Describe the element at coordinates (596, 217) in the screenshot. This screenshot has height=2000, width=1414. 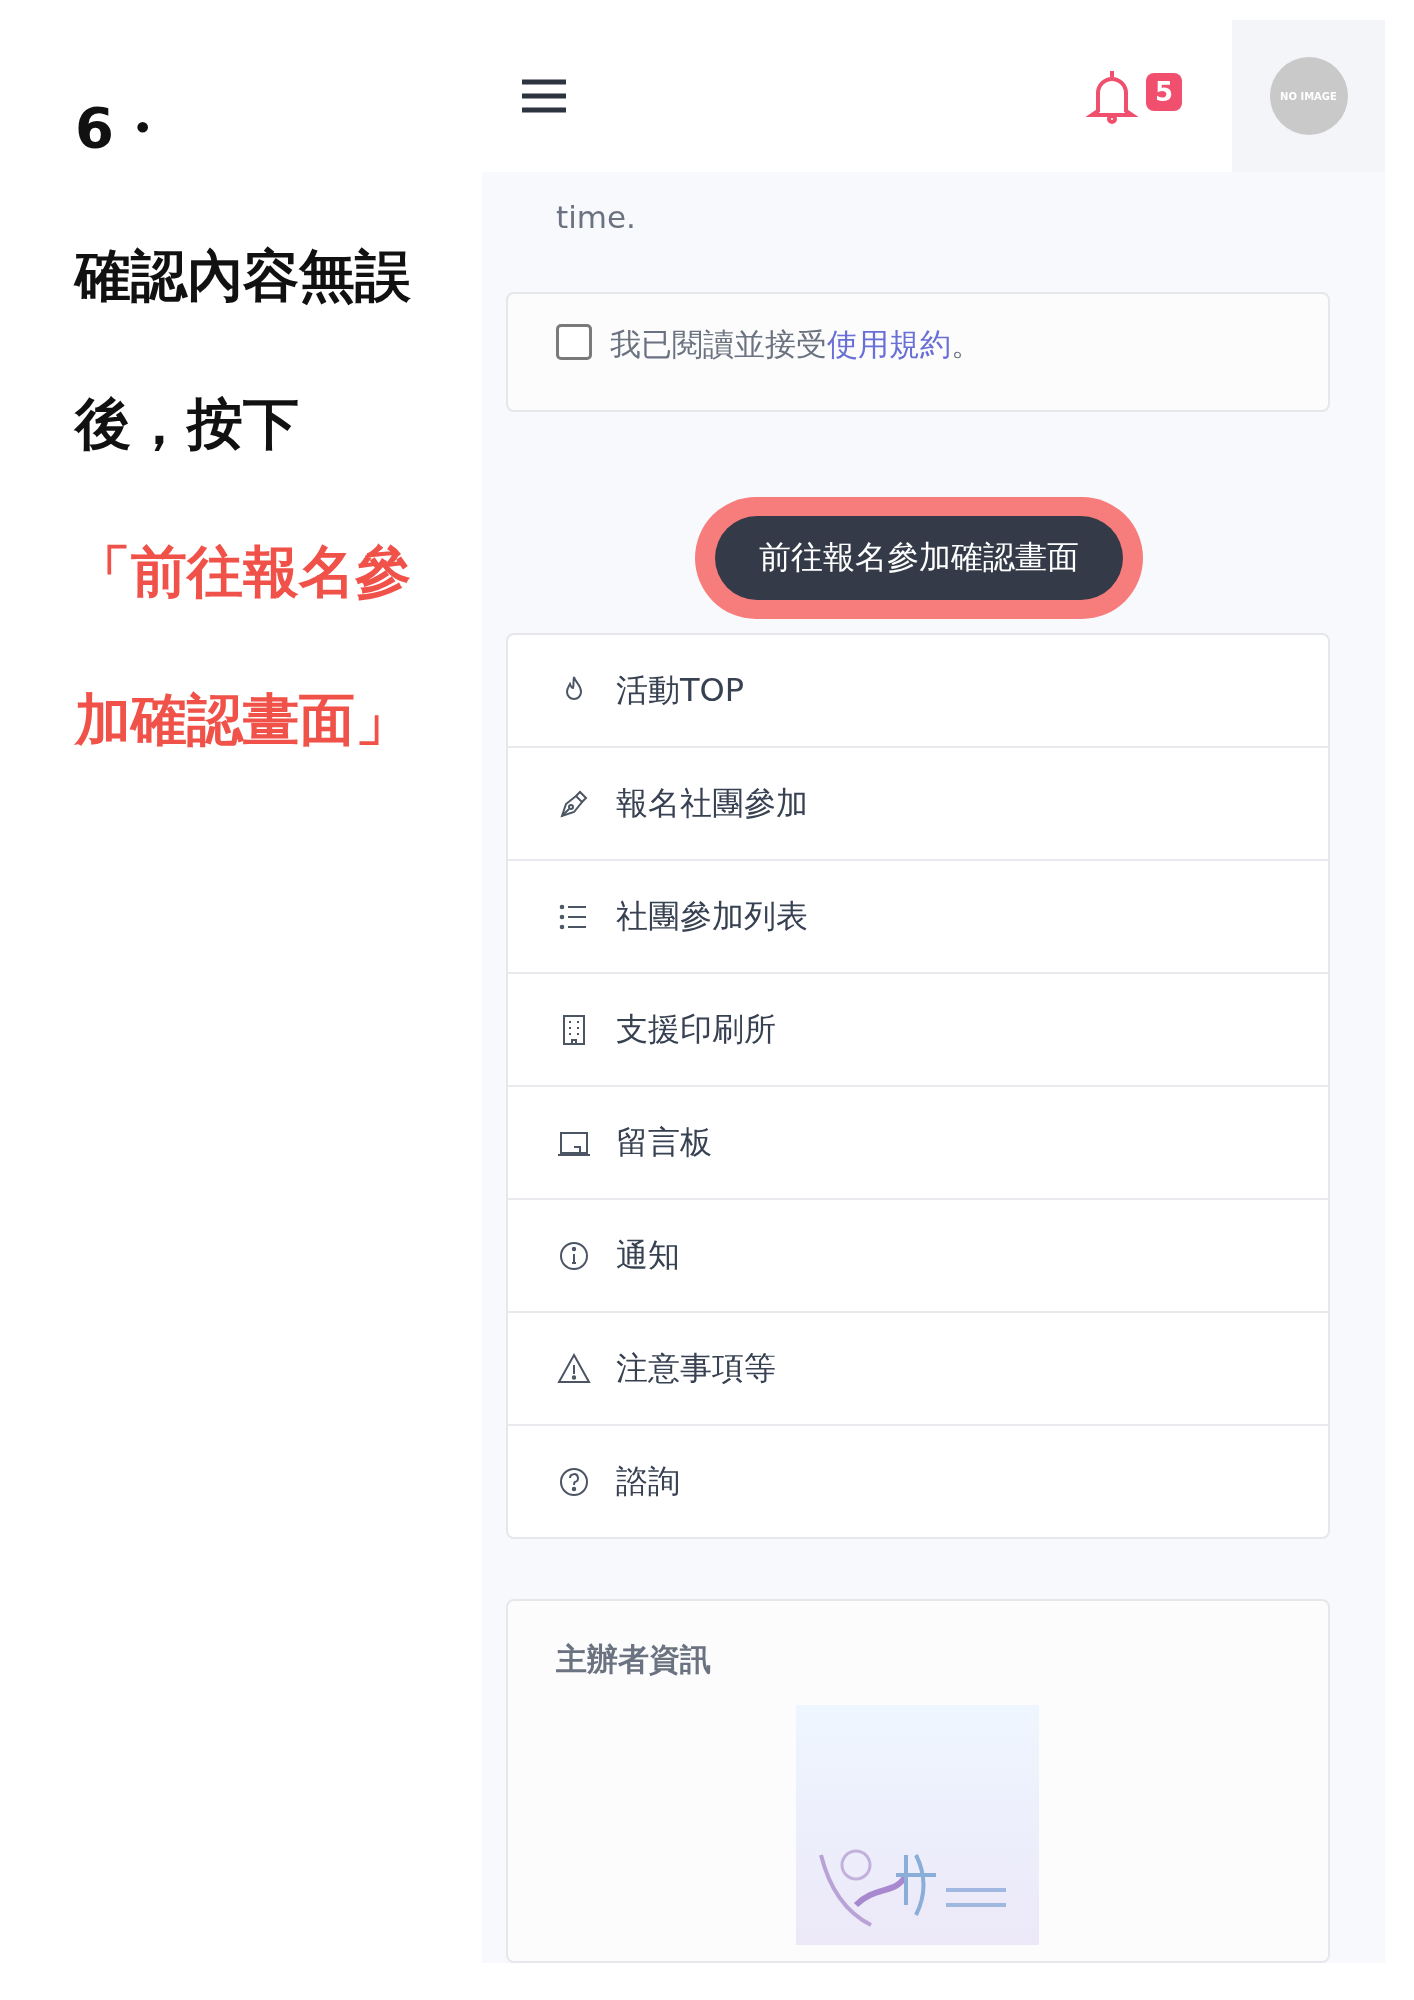
I see `notice-text: time.` at that location.